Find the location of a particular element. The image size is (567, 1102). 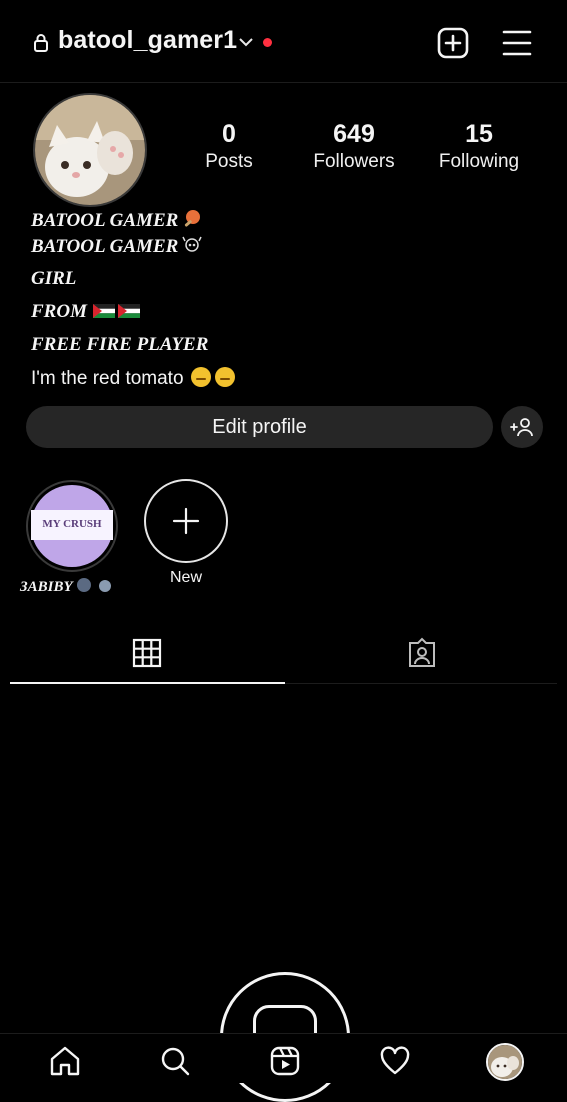

posts-label: Posts is located at coordinates (229, 161).